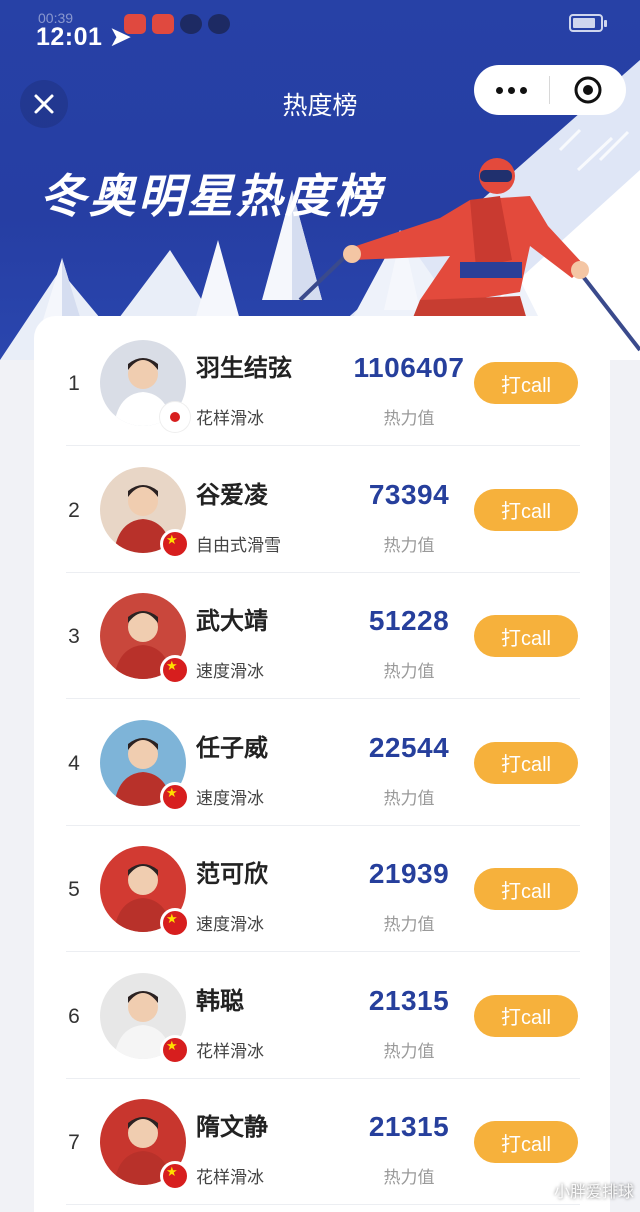  Describe the element at coordinates (409, 747) in the screenshot. I see `heat-score: 22544` at that location.